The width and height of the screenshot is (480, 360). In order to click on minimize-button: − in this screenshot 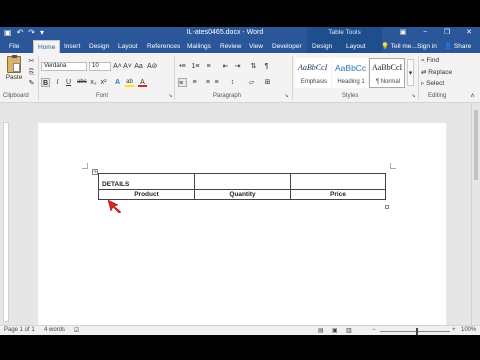, I will do `click(425, 33)`.